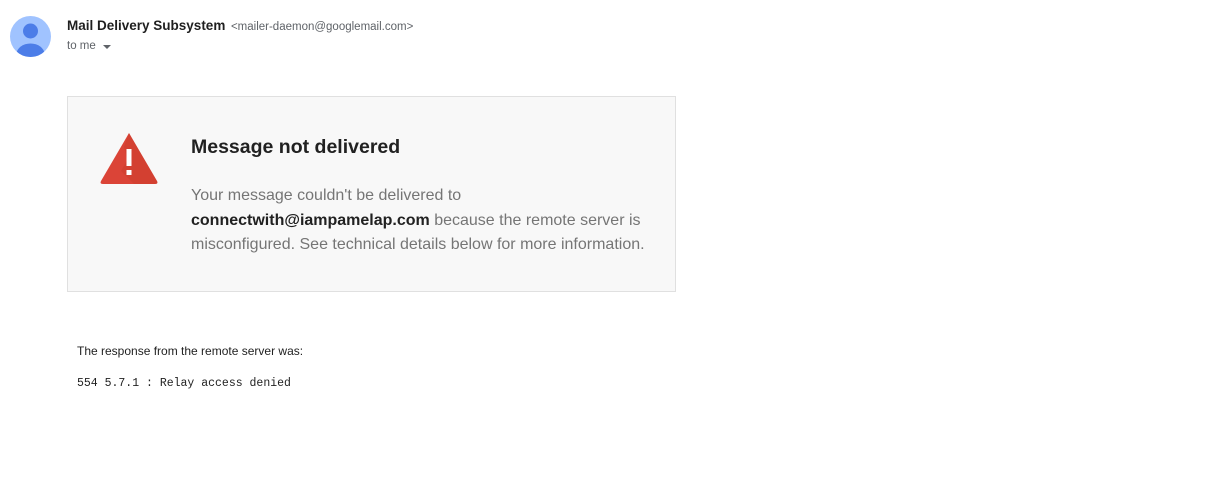 The width and height of the screenshot is (1220, 495). I want to click on failed-recipient-address: connectwith@iampamelap.com, so click(310, 220).